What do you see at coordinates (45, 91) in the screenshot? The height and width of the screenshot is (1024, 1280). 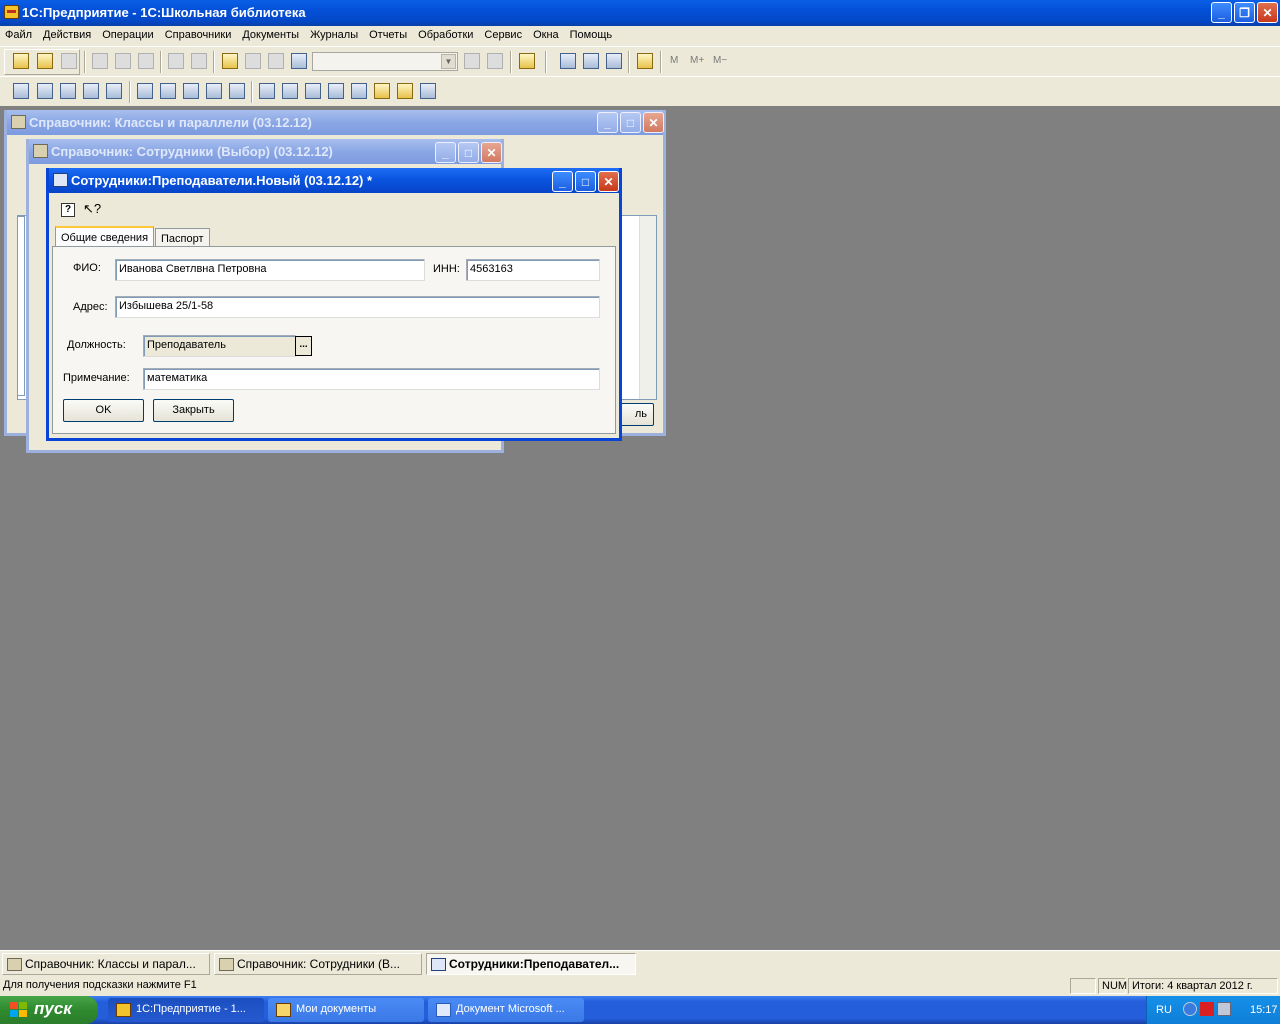 I see `catalog-group-icon` at bounding box center [45, 91].